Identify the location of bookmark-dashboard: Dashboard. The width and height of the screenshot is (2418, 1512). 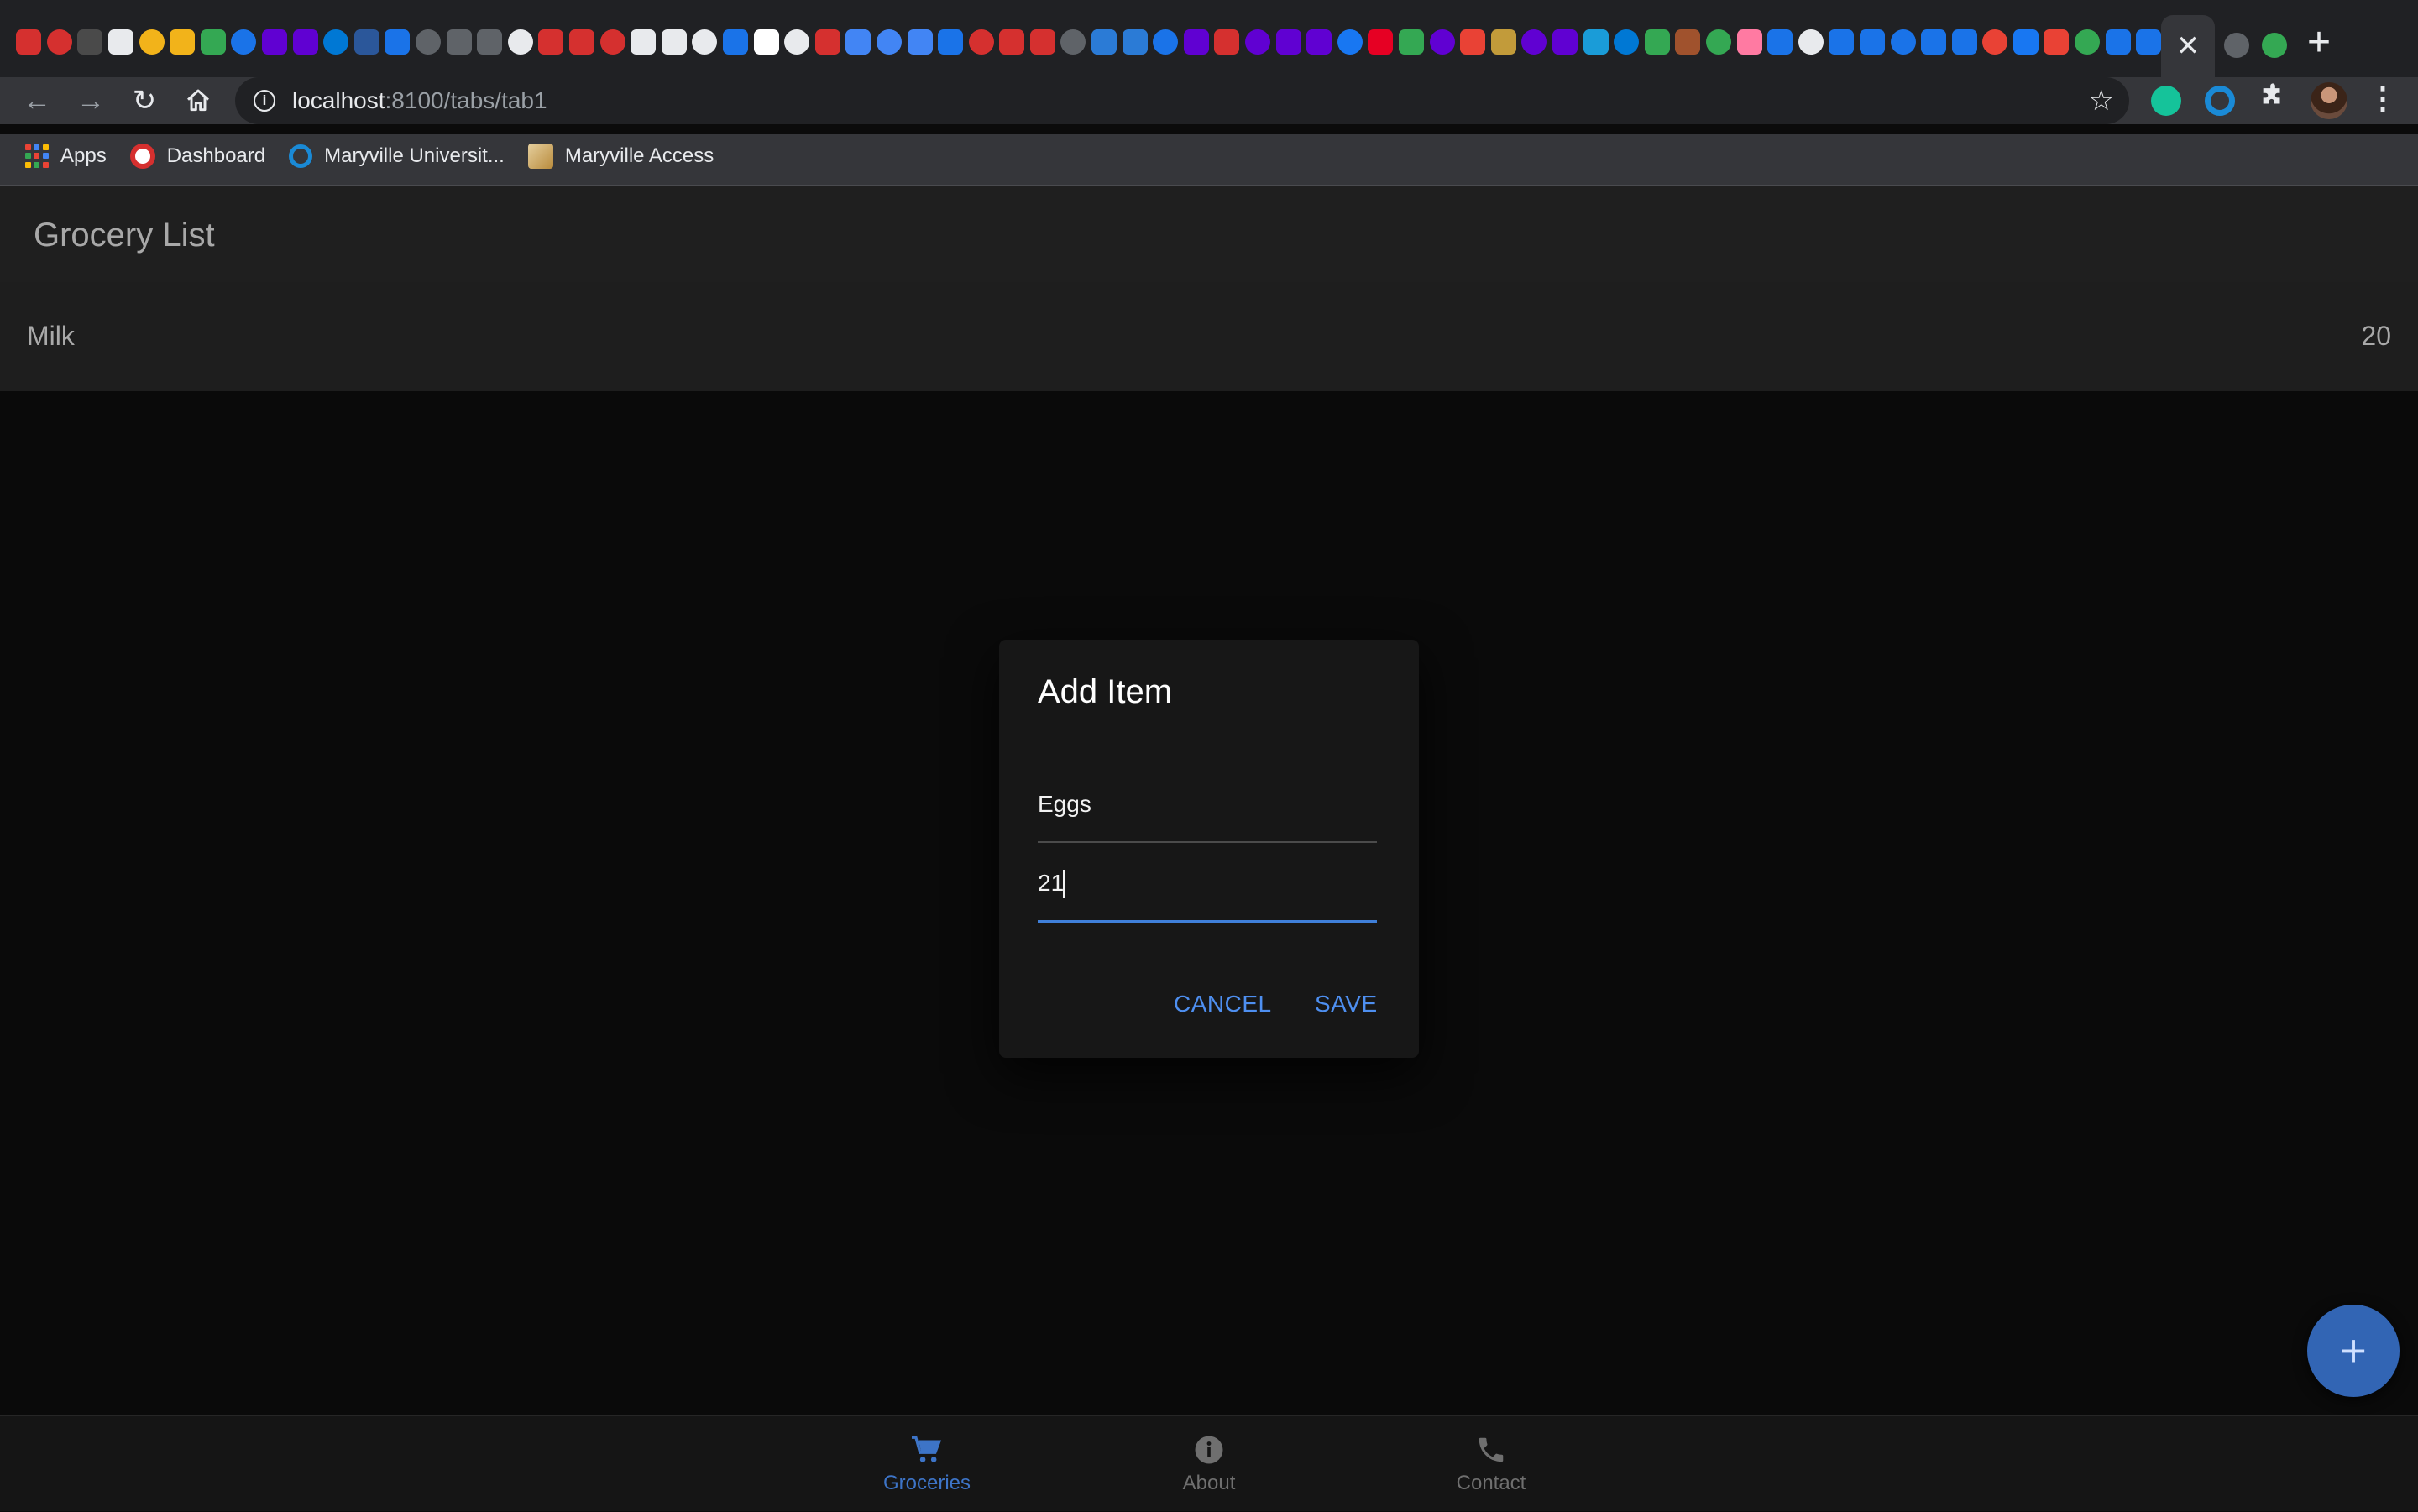
(197, 156).